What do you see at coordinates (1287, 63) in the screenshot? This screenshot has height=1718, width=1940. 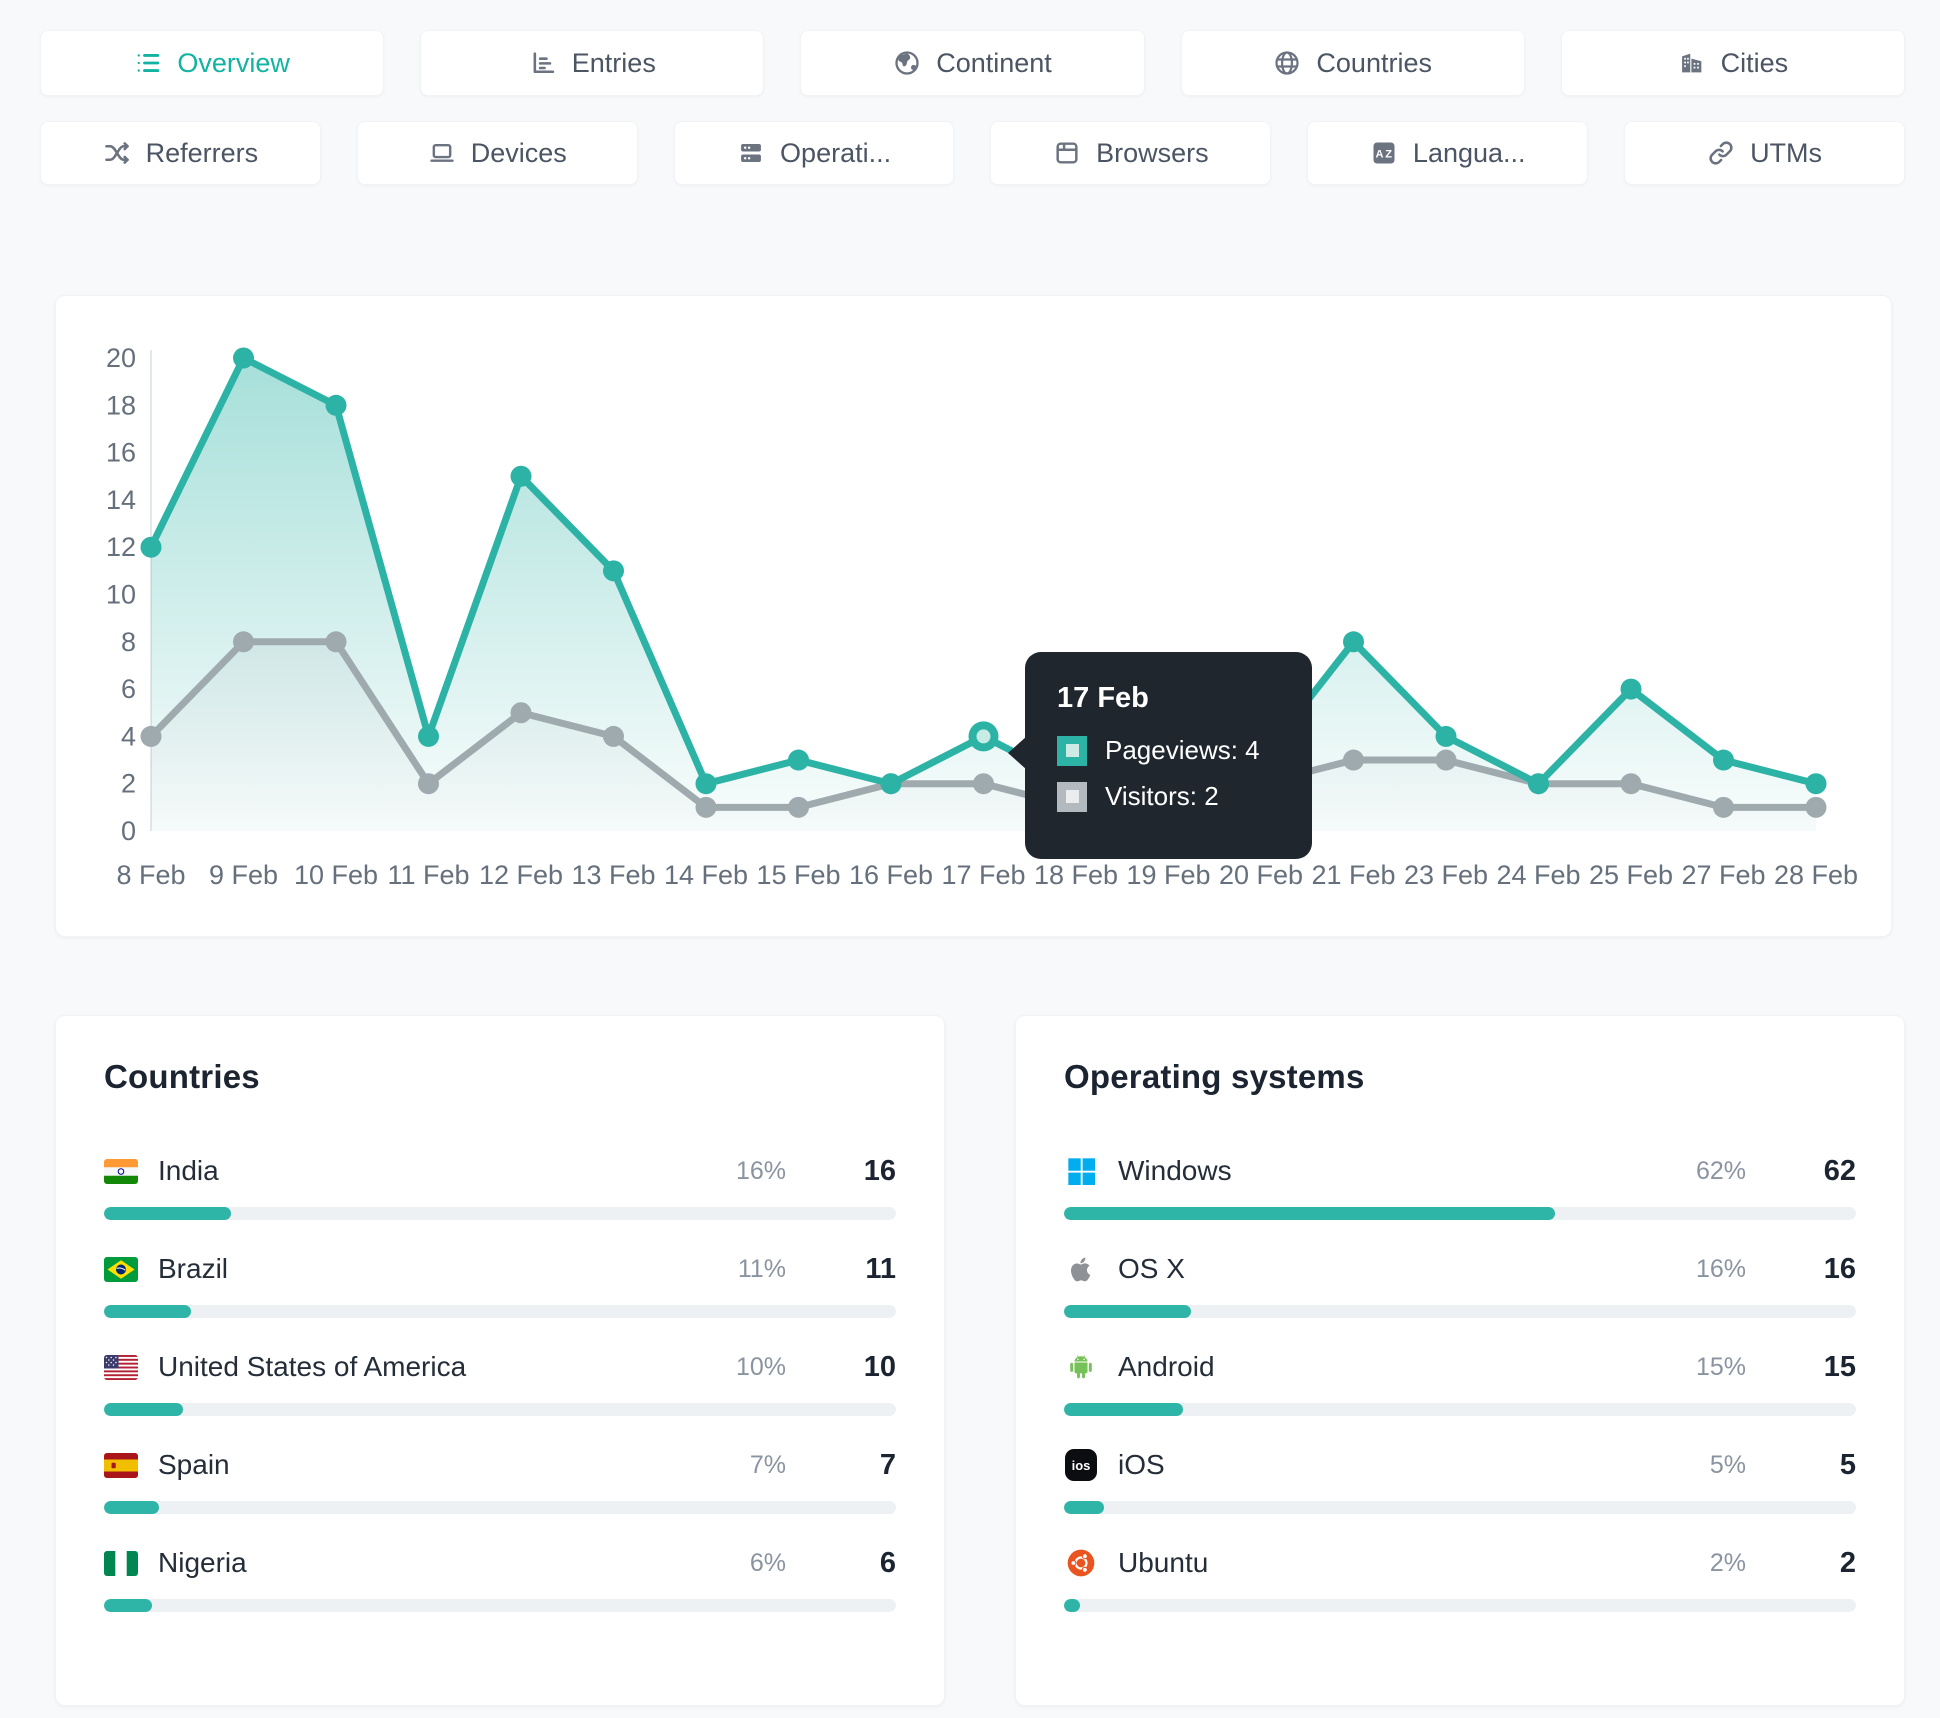 I see `globe-icon` at bounding box center [1287, 63].